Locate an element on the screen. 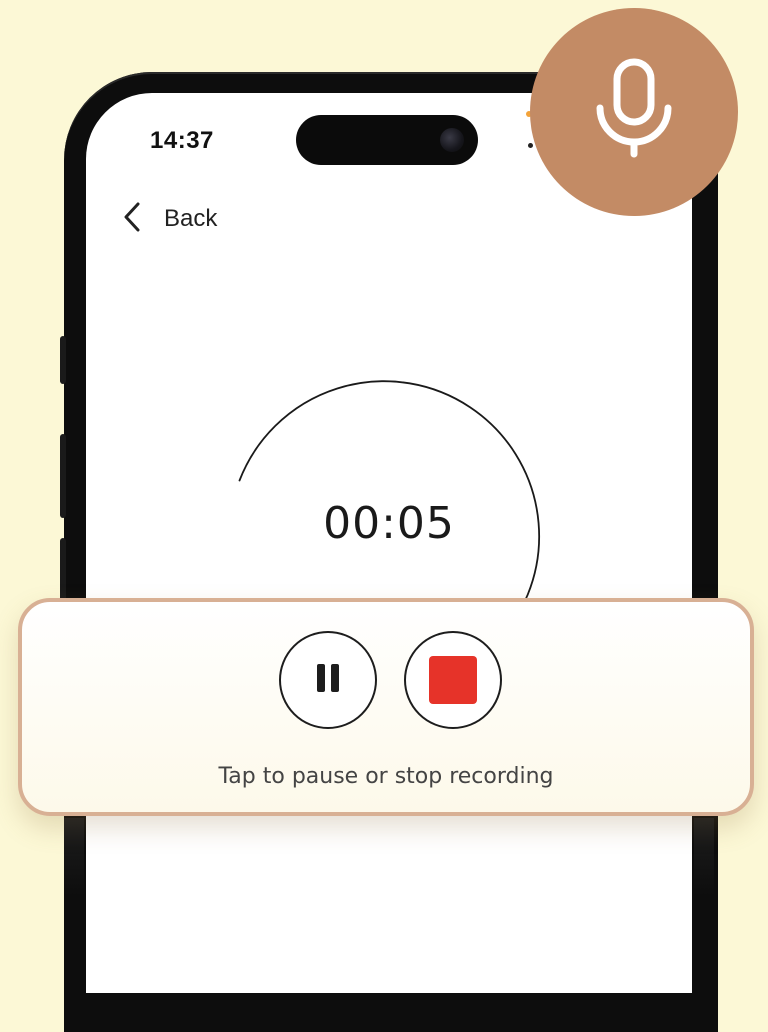  dynamic-island is located at coordinates (387, 140).